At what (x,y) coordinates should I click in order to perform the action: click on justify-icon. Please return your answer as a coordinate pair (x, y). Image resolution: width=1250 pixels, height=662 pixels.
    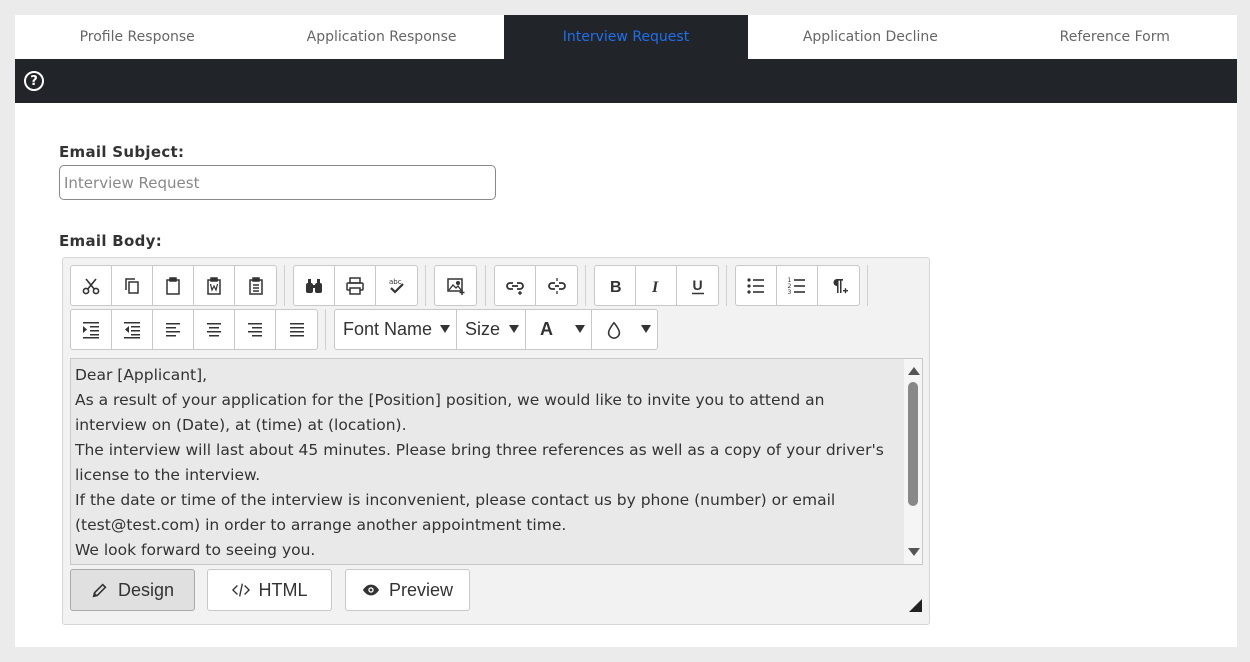
    Looking at the image, I should click on (296, 329).